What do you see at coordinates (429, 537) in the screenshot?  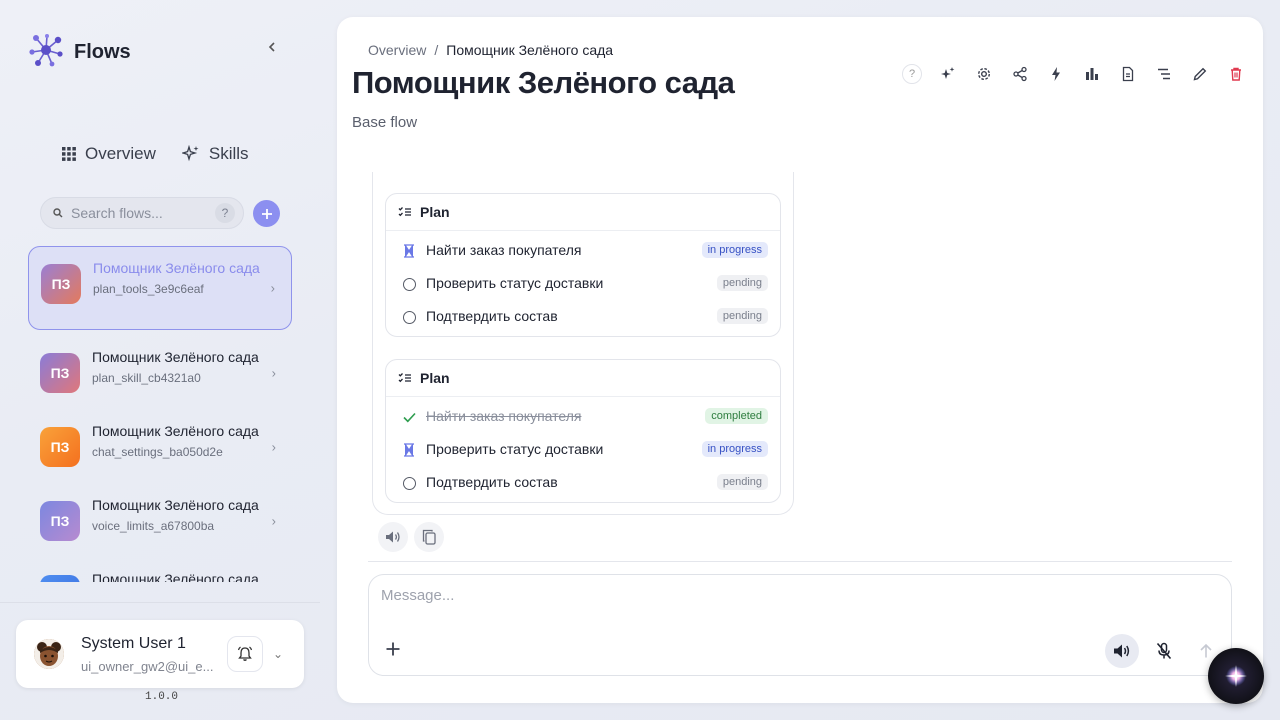 I see `copy-button` at bounding box center [429, 537].